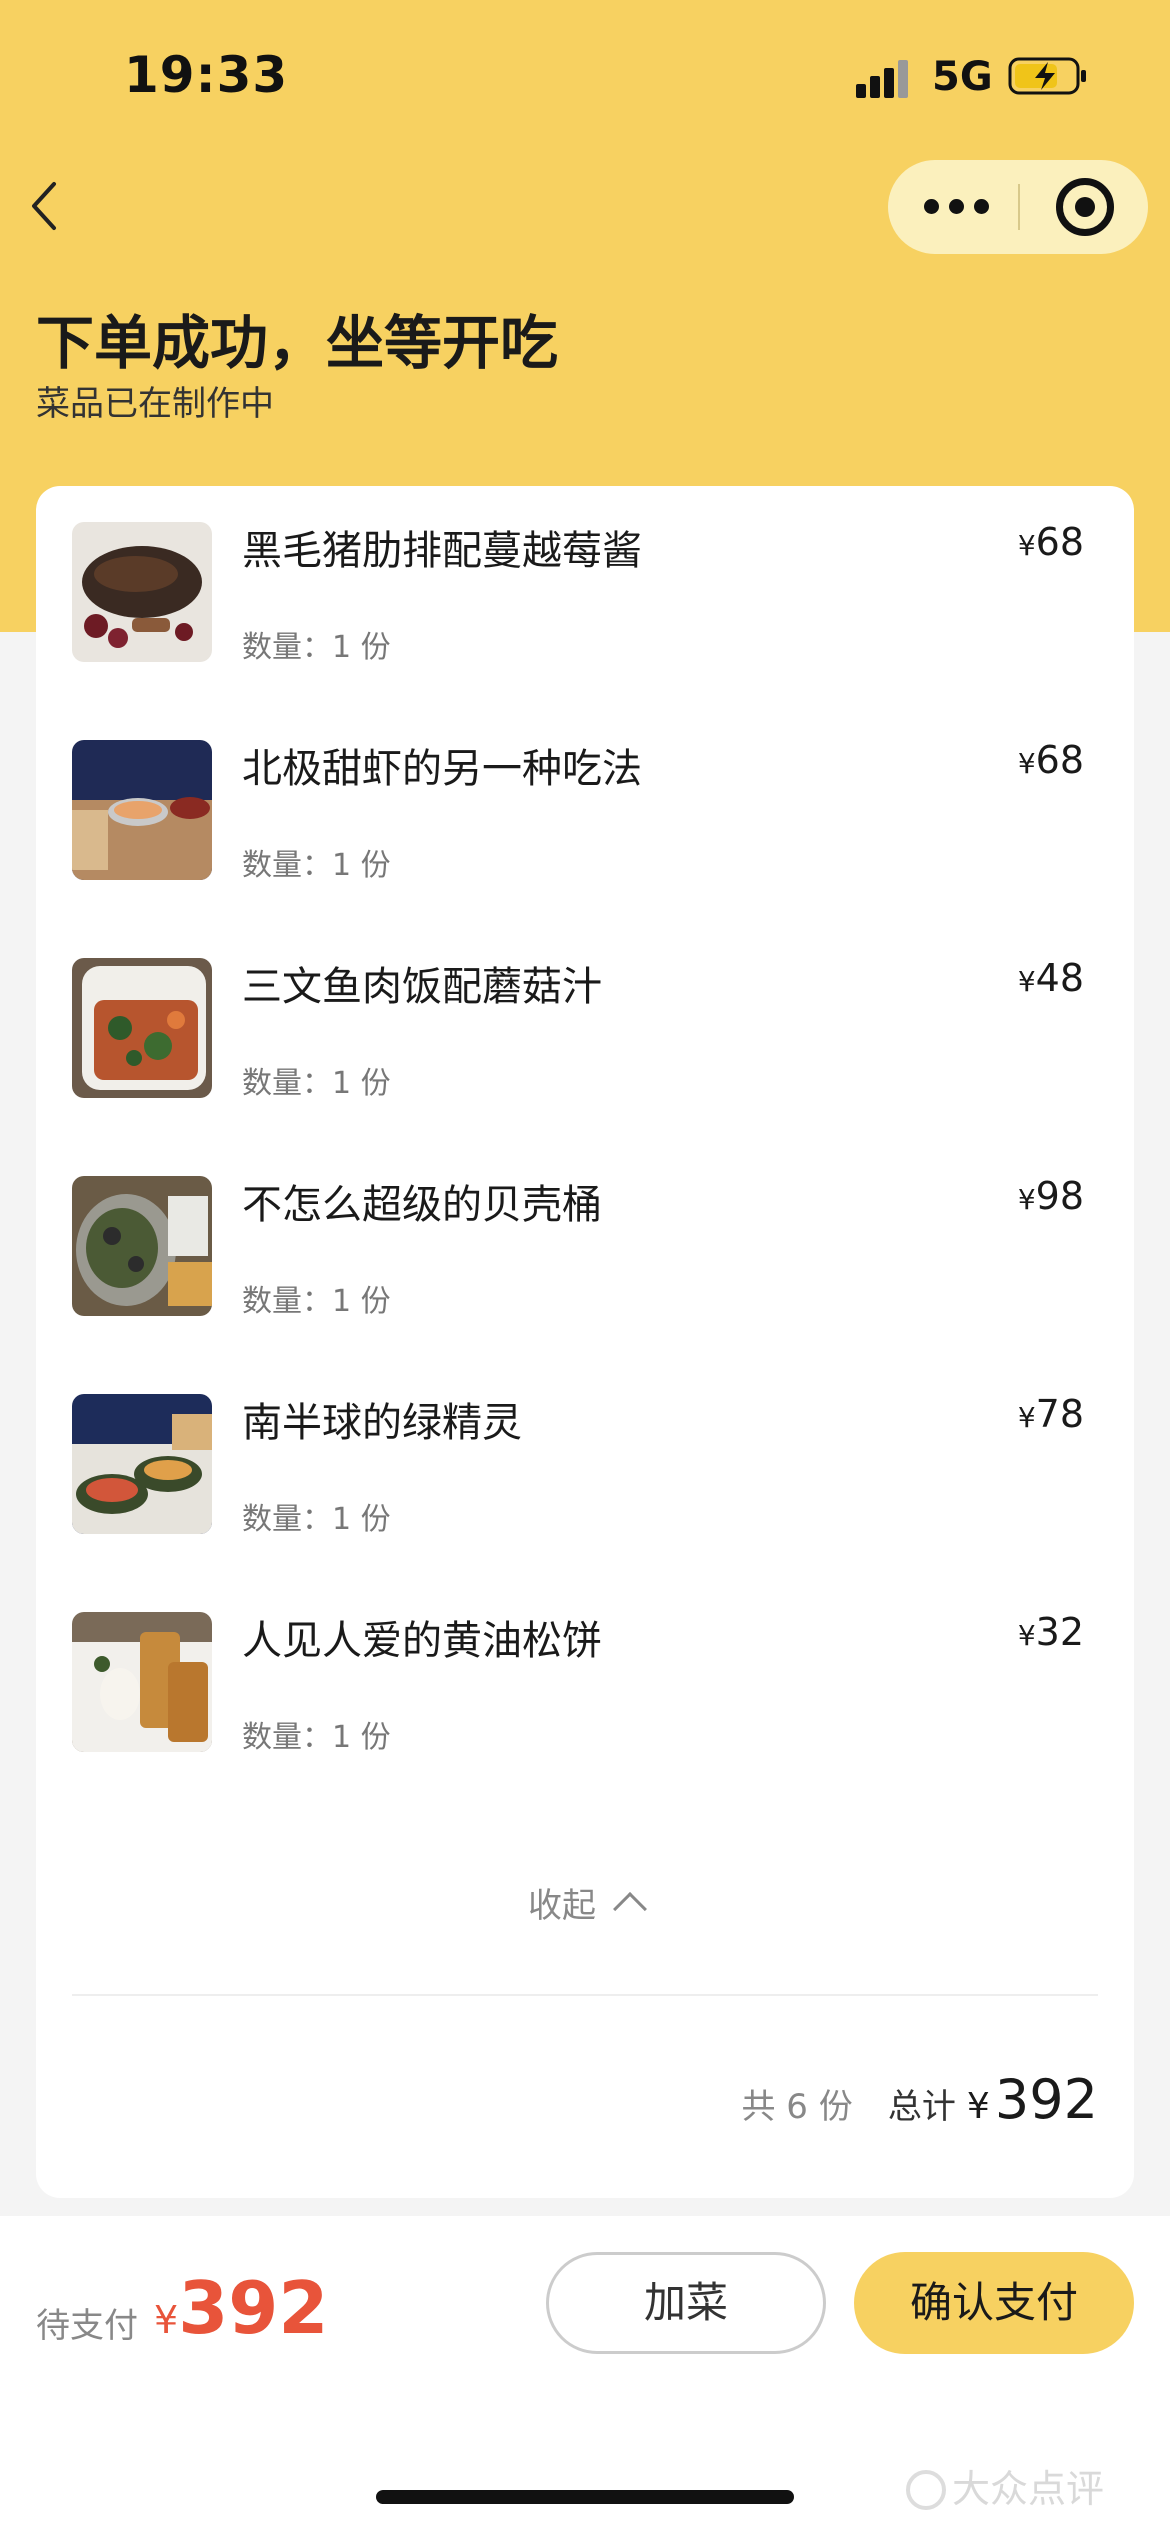 Image resolution: width=1170 pixels, height=2532 pixels. Describe the element at coordinates (1085, 207) in the screenshot. I see `target-icon` at that location.